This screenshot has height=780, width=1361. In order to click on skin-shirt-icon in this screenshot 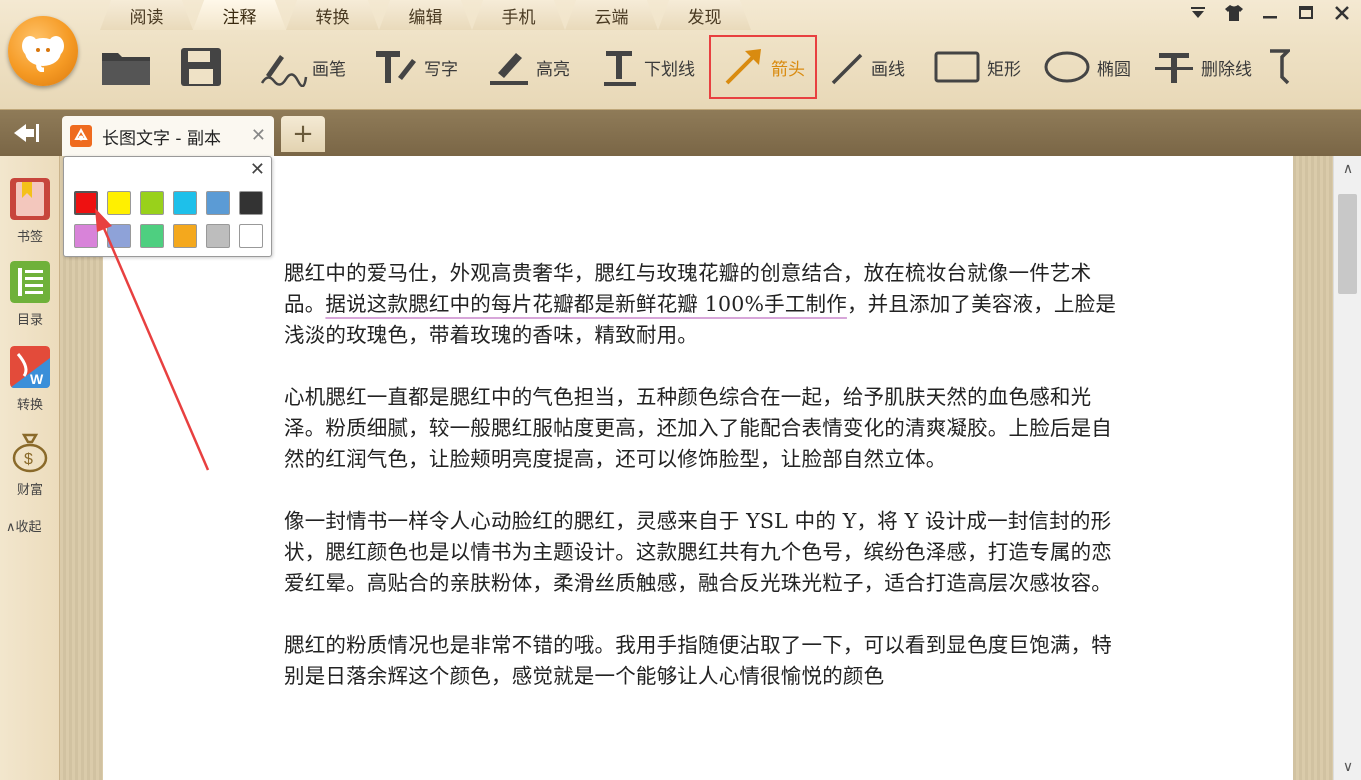, I will do `click(1234, 13)`.